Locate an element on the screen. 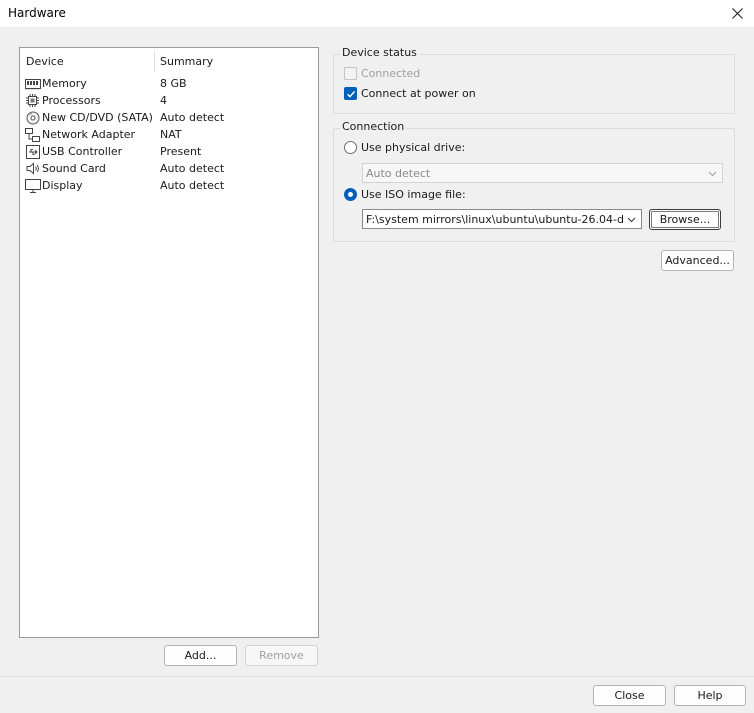 The image size is (754, 713). processor-icon is located at coordinates (32, 100).